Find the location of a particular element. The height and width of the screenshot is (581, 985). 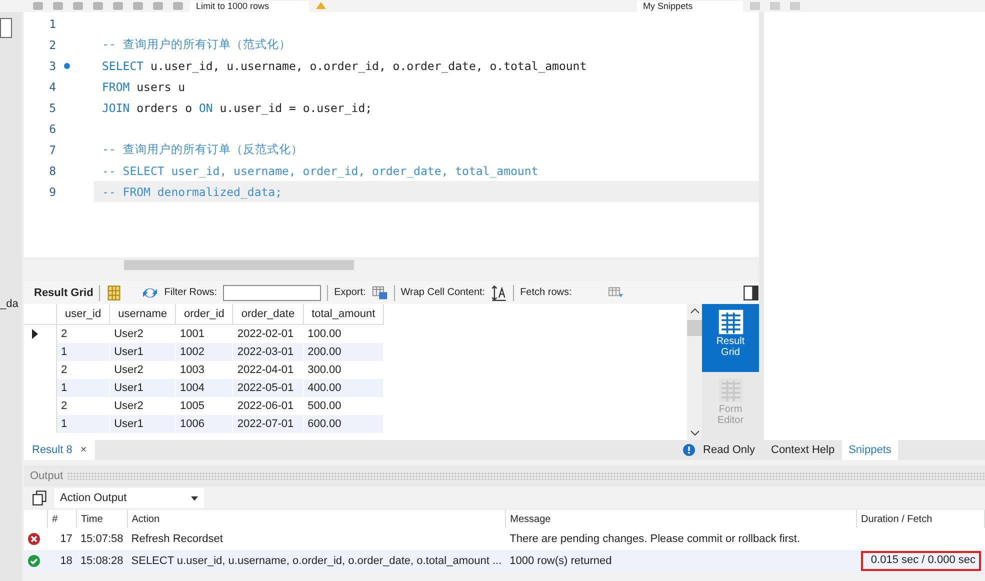

filter-rows-field is located at coordinates (272, 292).